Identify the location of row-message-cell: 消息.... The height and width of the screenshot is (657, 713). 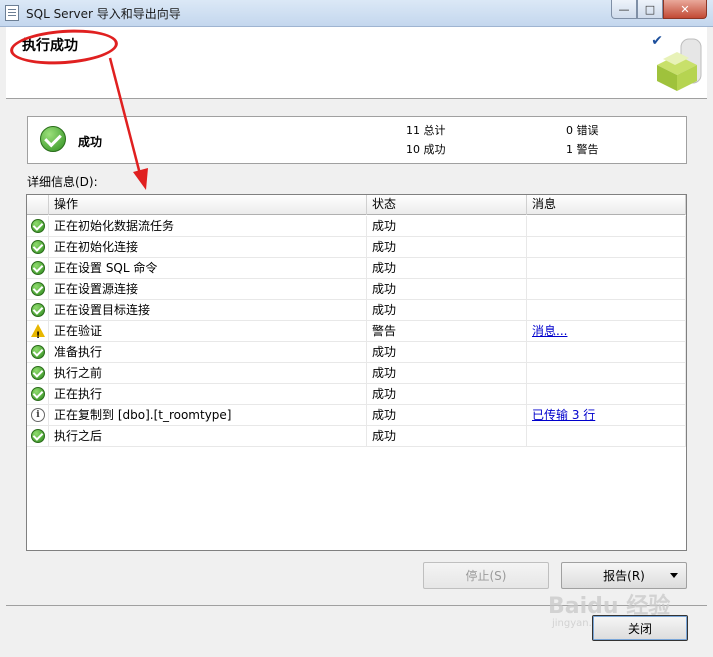
(606, 331).